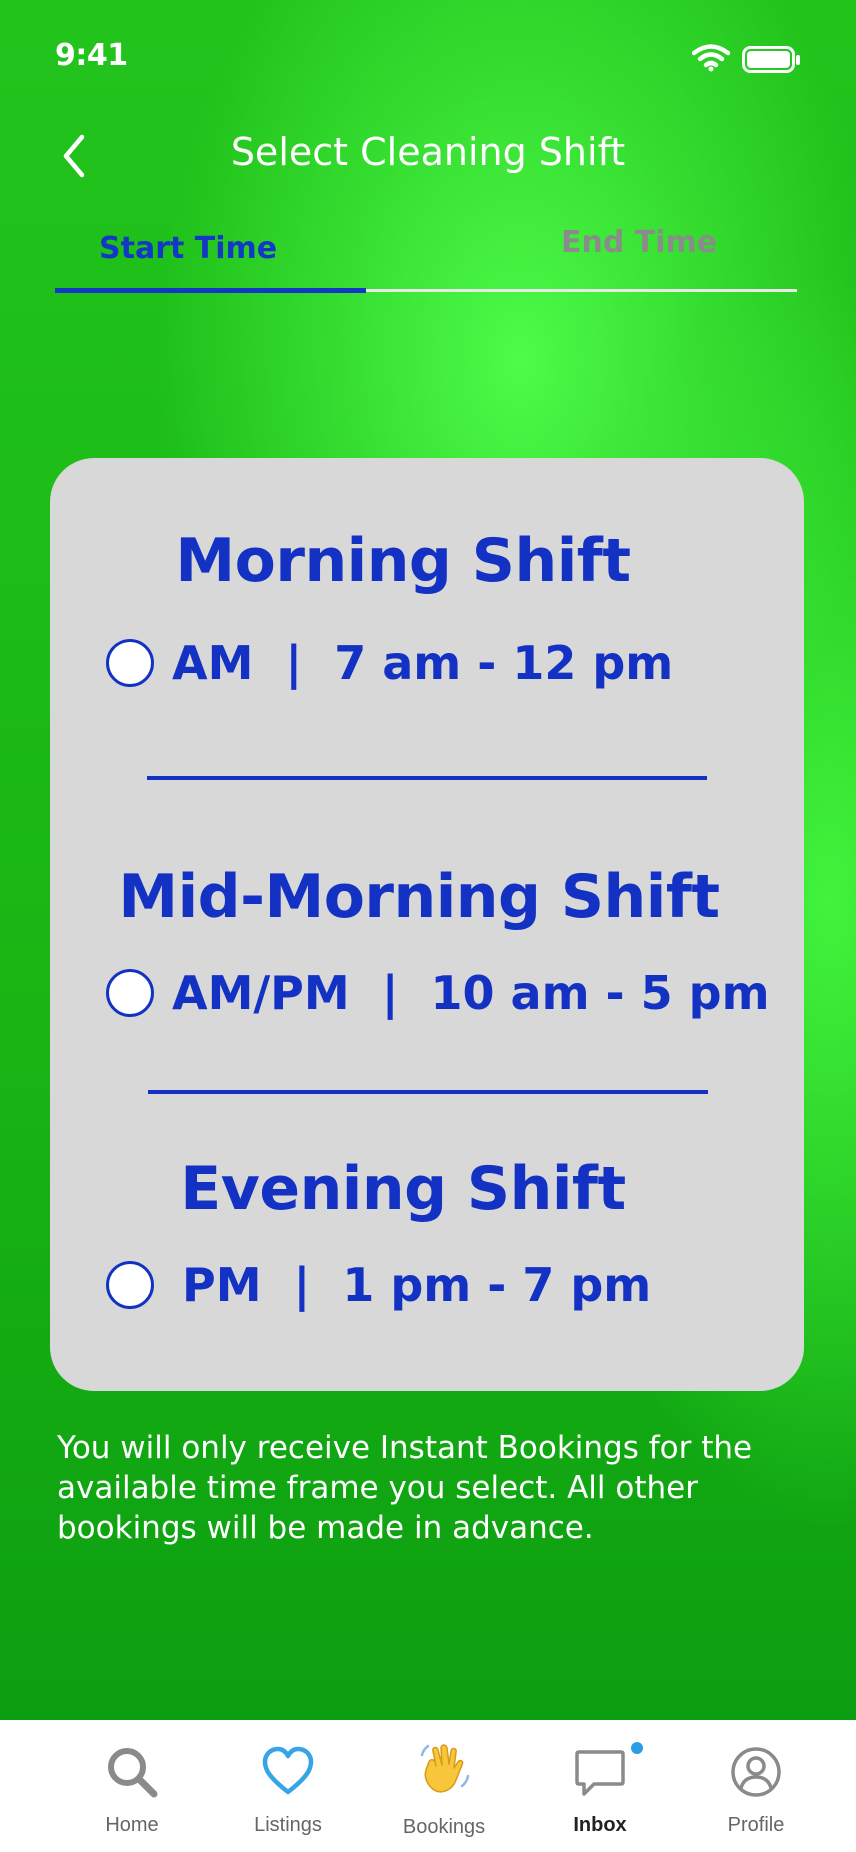 Image resolution: width=856 pixels, height=1852 pixels. Describe the element at coordinates (288, 1770) in the screenshot. I see `heart-icon` at that location.